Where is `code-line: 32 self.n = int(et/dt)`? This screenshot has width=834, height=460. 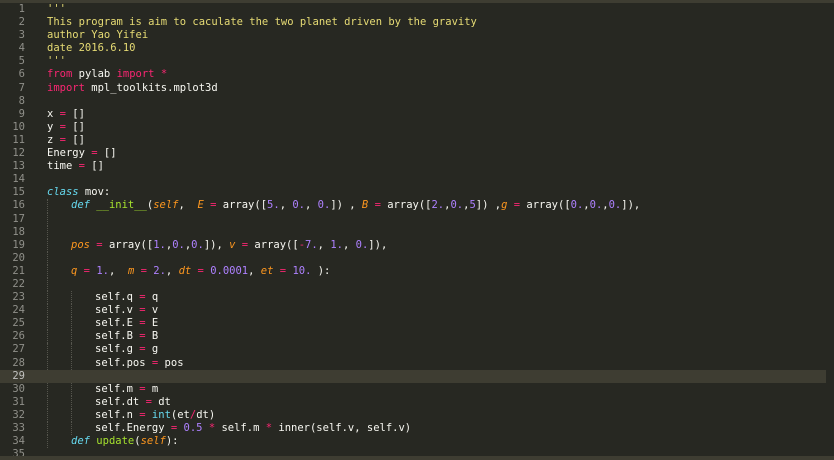 code-line: 32 self.n = int(et/dt) is located at coordinates (417, 415).